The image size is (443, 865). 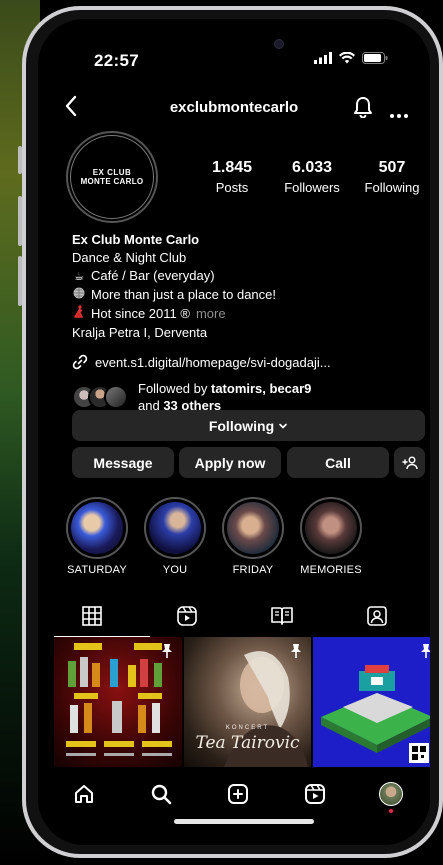 What do you see at coordinates (247, 728) in the screenshot?
I see `post-caption-top: KONCERT` at bounding box center [247, 728].